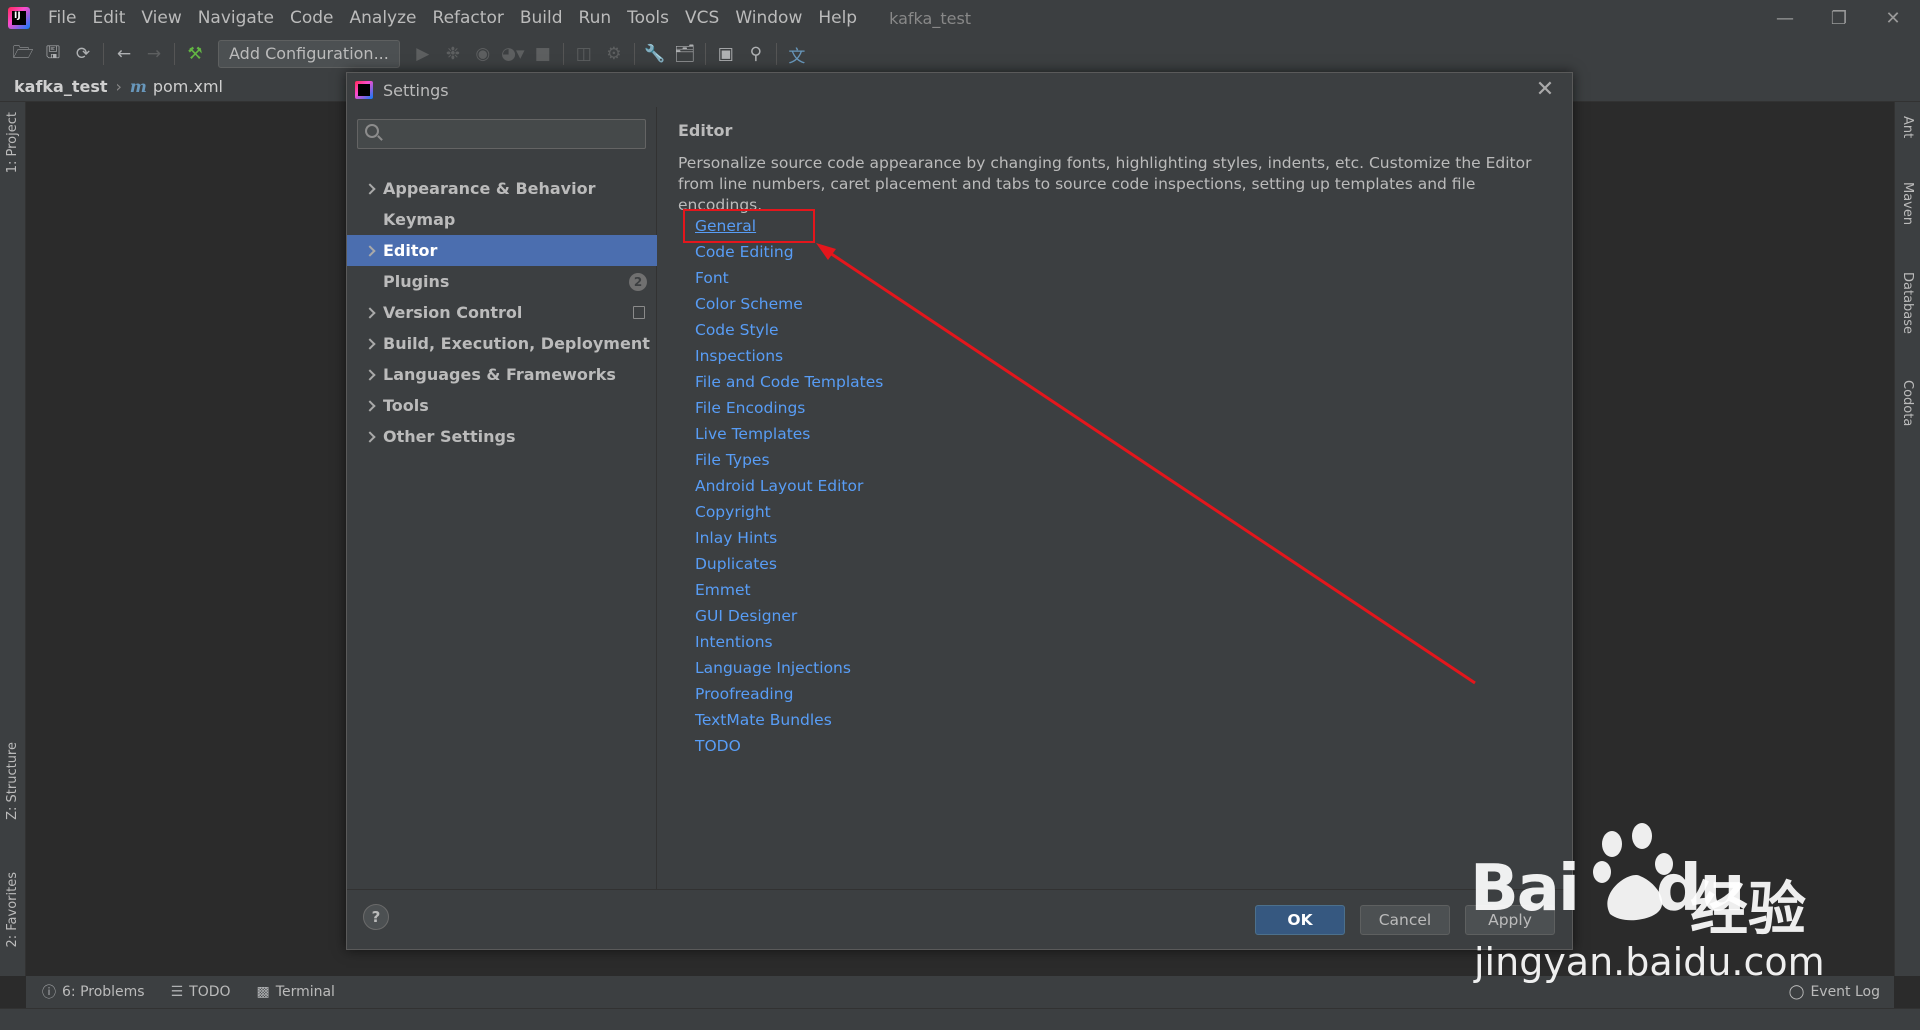 The height and width of the screenshot is (1030, 1920). I want to click on restore-icon: ❐, so click(1839, 18).